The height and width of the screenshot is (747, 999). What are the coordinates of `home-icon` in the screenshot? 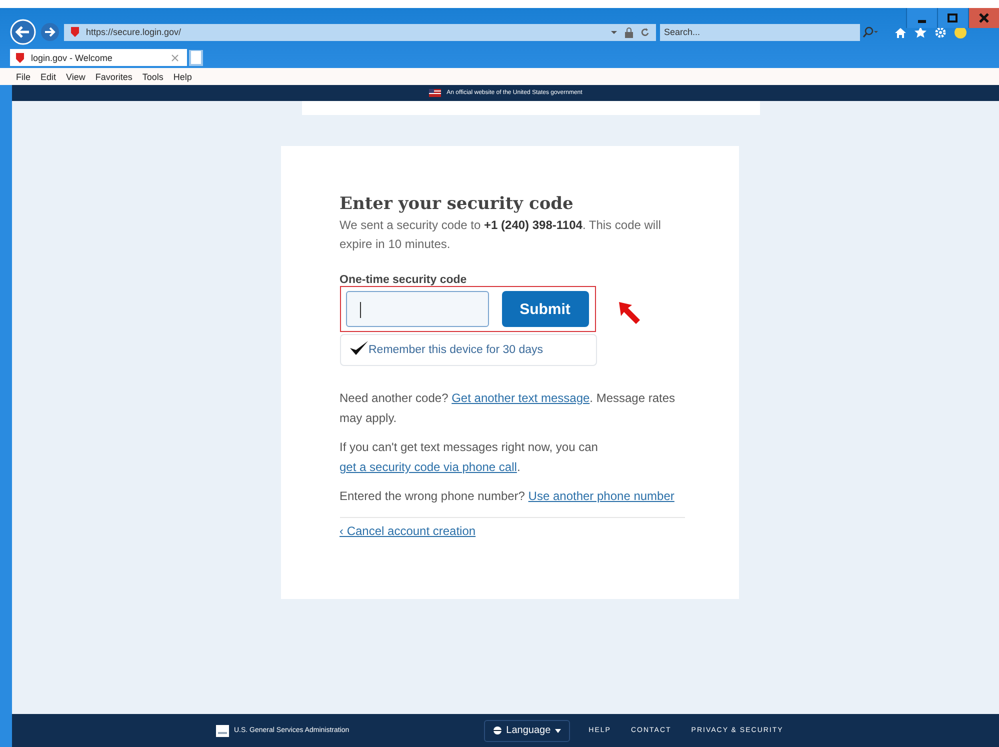 It's located at (900, 32).